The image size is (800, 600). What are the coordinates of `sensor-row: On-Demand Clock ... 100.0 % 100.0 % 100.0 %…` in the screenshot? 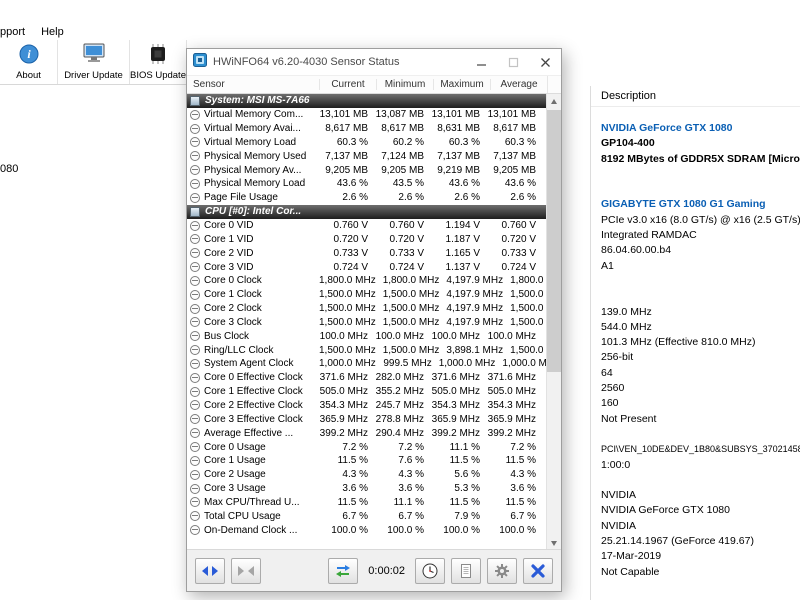 It's located at (374, 530).